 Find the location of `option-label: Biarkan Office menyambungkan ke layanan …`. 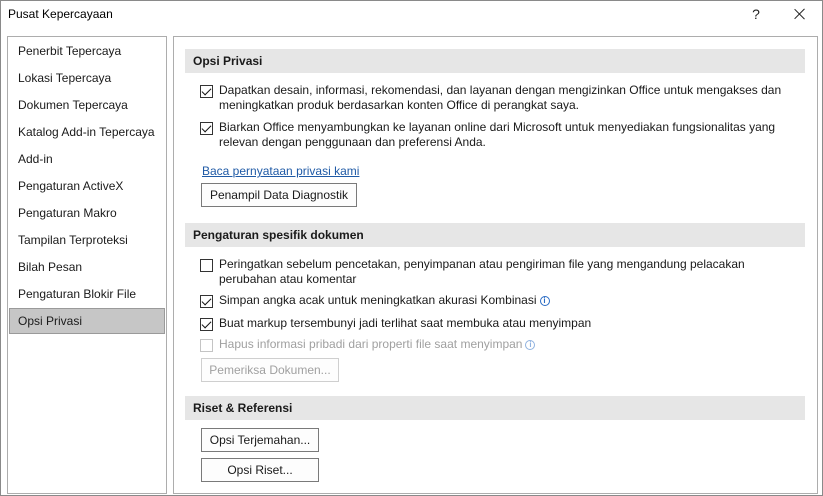

option-label: Biarkan Office menyambungkan ke layanan … is located at coordinates (497, 134).